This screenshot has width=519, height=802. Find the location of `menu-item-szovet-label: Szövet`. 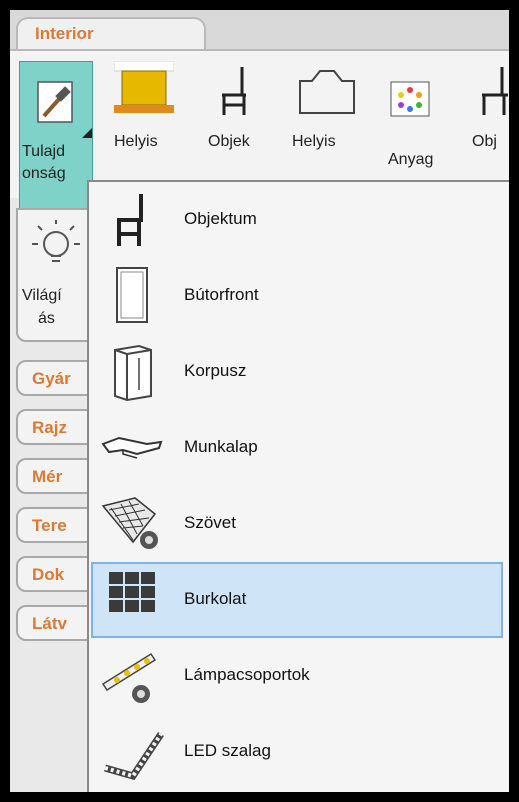

menu-item-szovet-label: Szövet is located at coordinates (210, 522).